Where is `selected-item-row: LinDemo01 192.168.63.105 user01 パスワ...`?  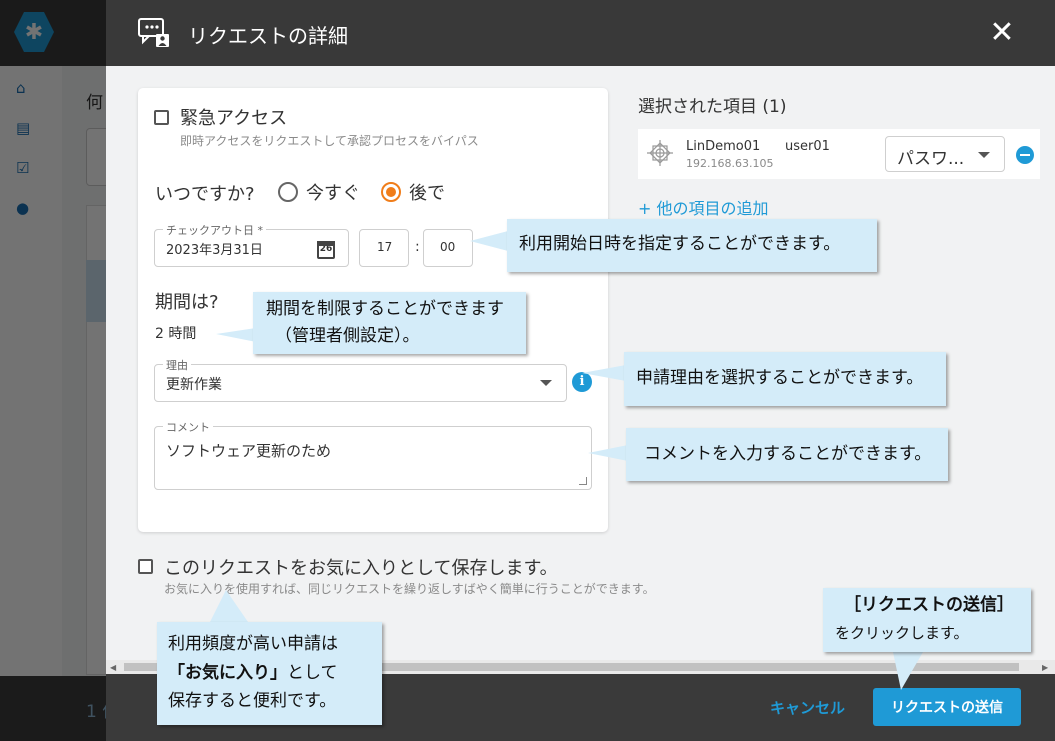 selected-item-row: LinDemo01 192.168.63.105 user01 パスワ... is located at coordinates (839, 154).